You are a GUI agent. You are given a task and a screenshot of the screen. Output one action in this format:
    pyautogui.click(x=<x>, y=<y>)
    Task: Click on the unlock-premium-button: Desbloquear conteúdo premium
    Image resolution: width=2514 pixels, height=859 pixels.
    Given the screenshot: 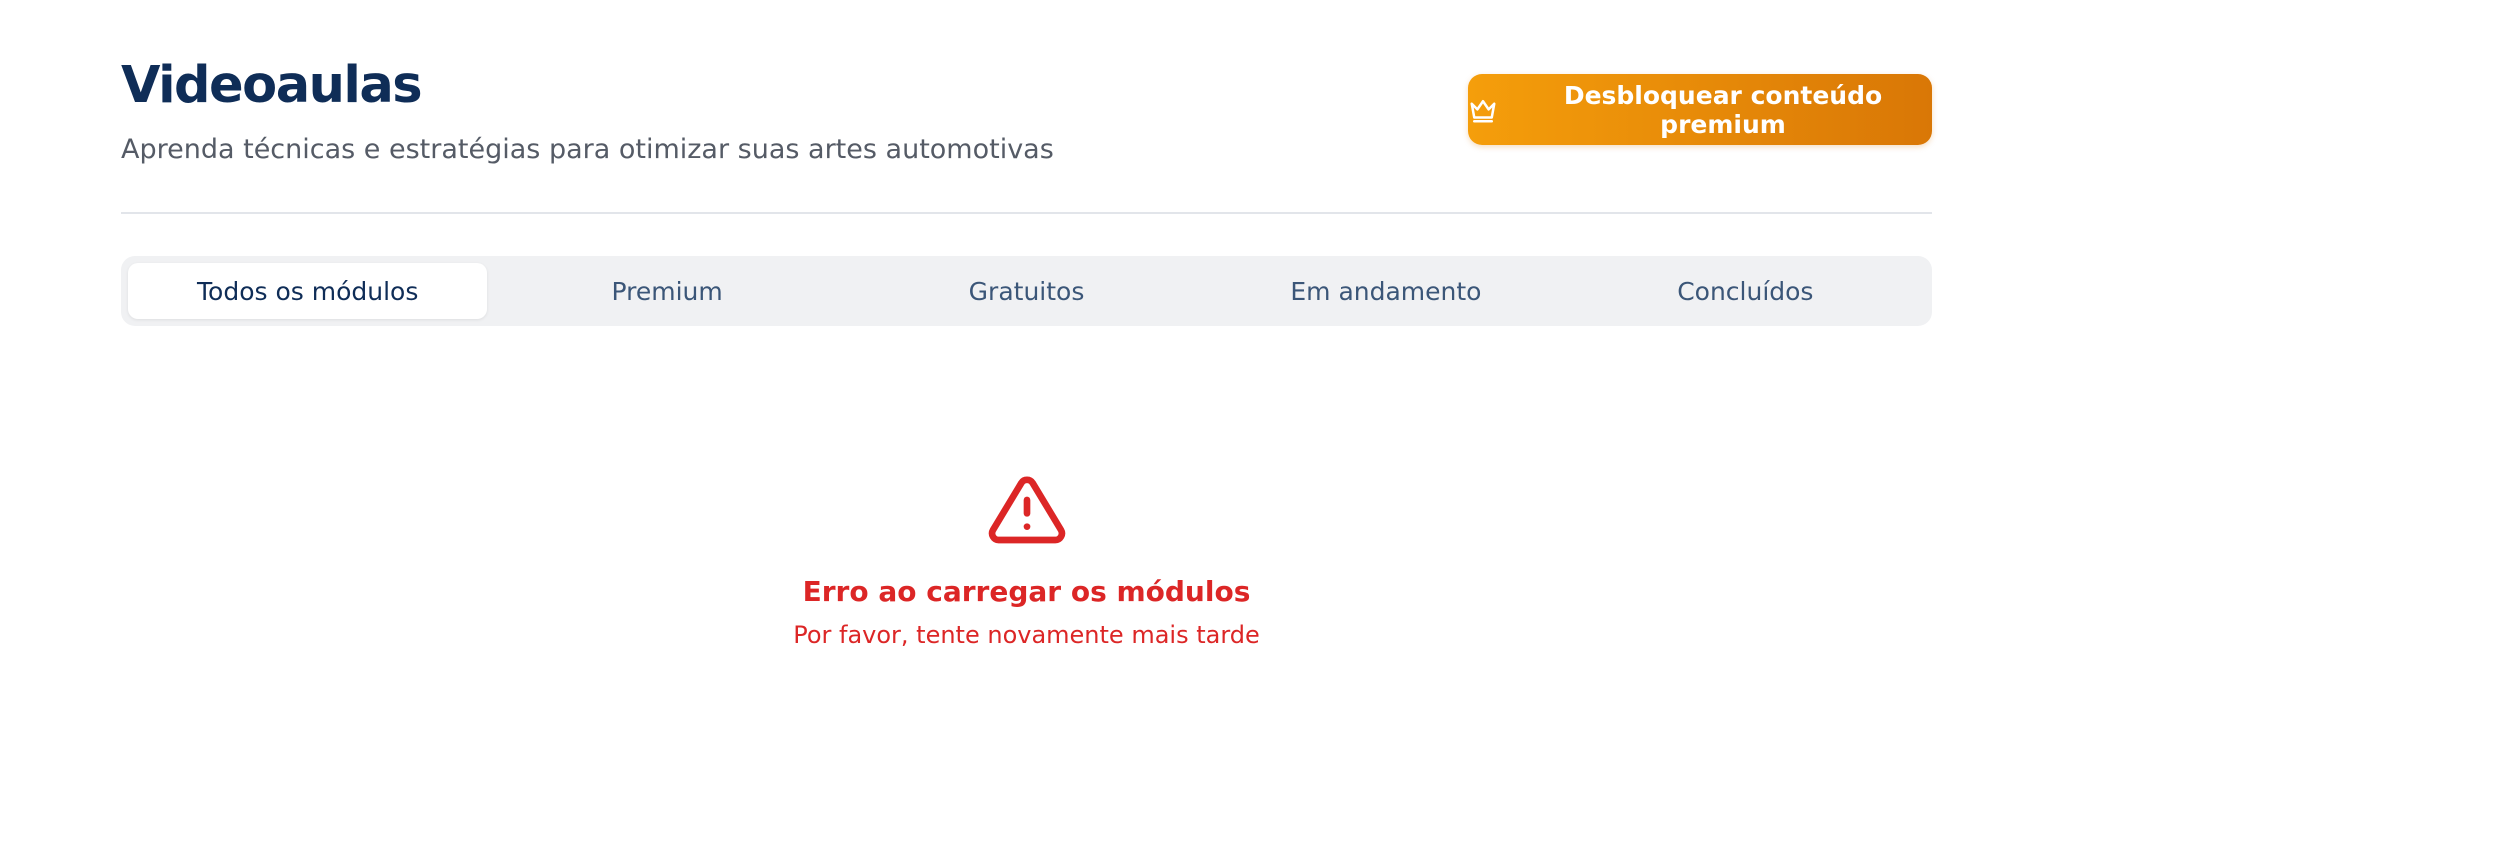 What is the action you would take?
    pyautogui.click(x=1700, y=109)
    